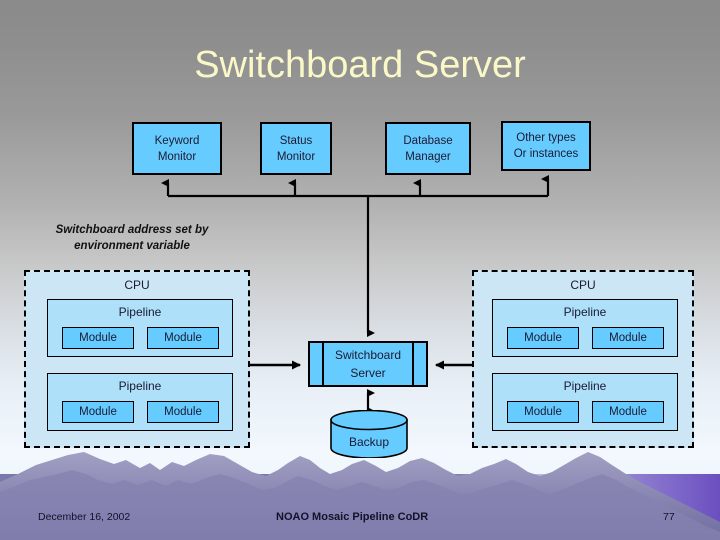  Describe the element at coordinates (583, 285) in the screenshot. I see `cpu-right-label: CPU` at that location.